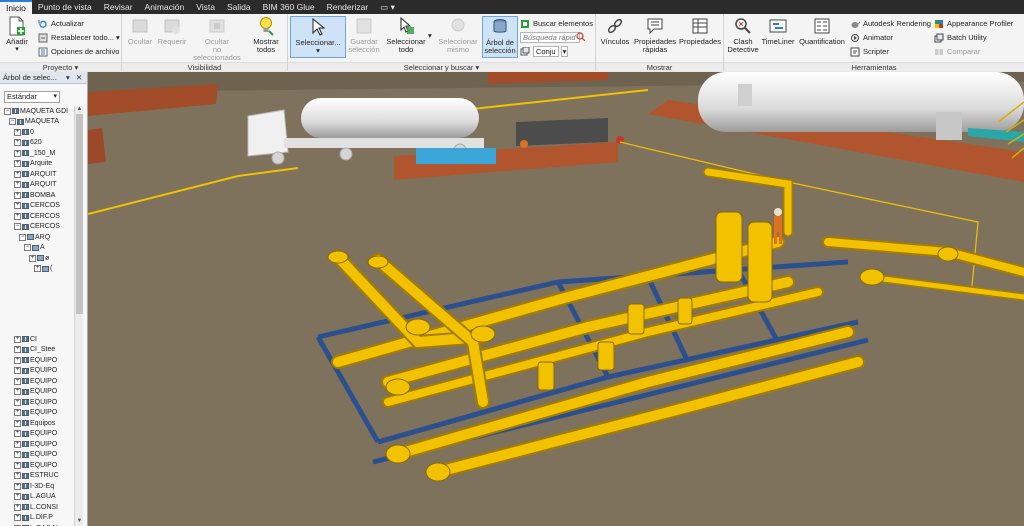 The image size is (1024, 526). Describe the element at coordinates (39, 258) in the screenshot. I see `tree-item: + ø` at that location.